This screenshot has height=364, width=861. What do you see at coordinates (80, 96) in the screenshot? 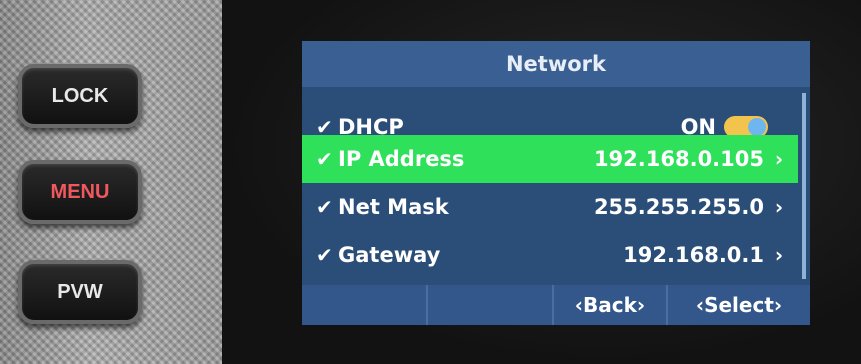
I see `lock-button: LOCK` at bounding box center [80, 96].